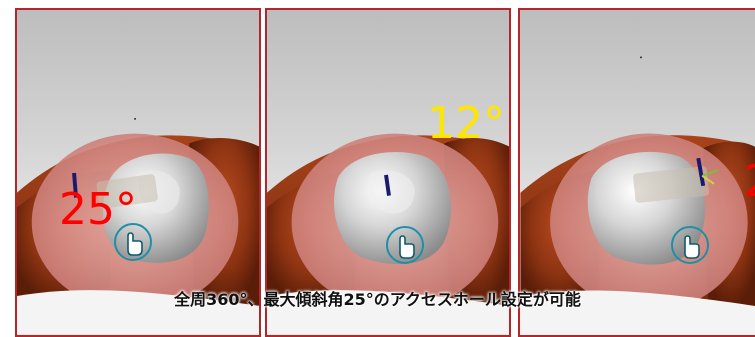 The height and width of the screenshot is (337, 755). I want to click on angle-label: 12°, so click(466, 123).